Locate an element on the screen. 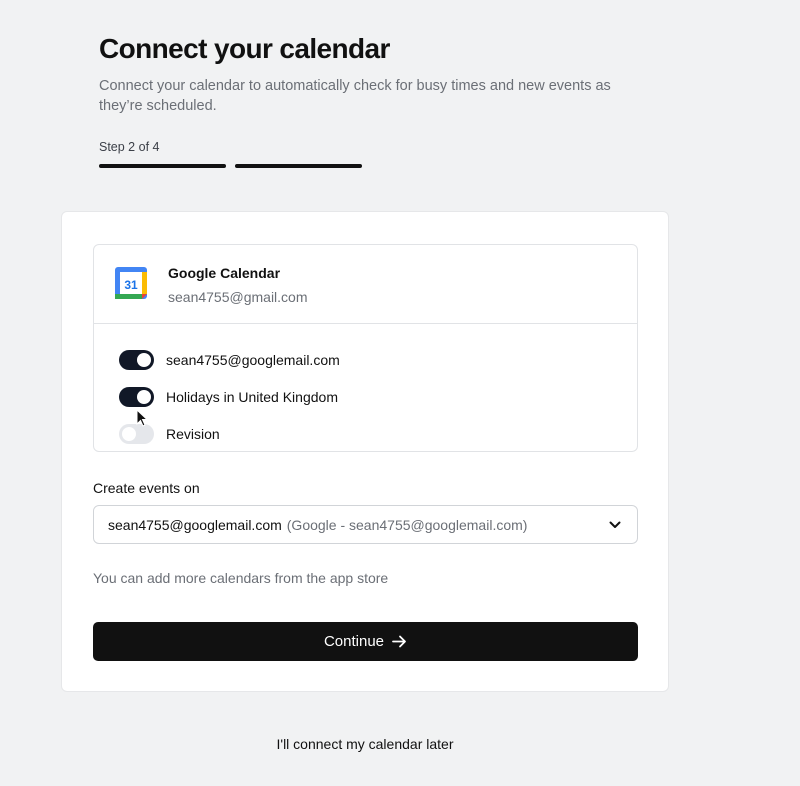 The width and height of the screenshot is (800, 786). chevron-down-icon is located at coordinates (615, 524).